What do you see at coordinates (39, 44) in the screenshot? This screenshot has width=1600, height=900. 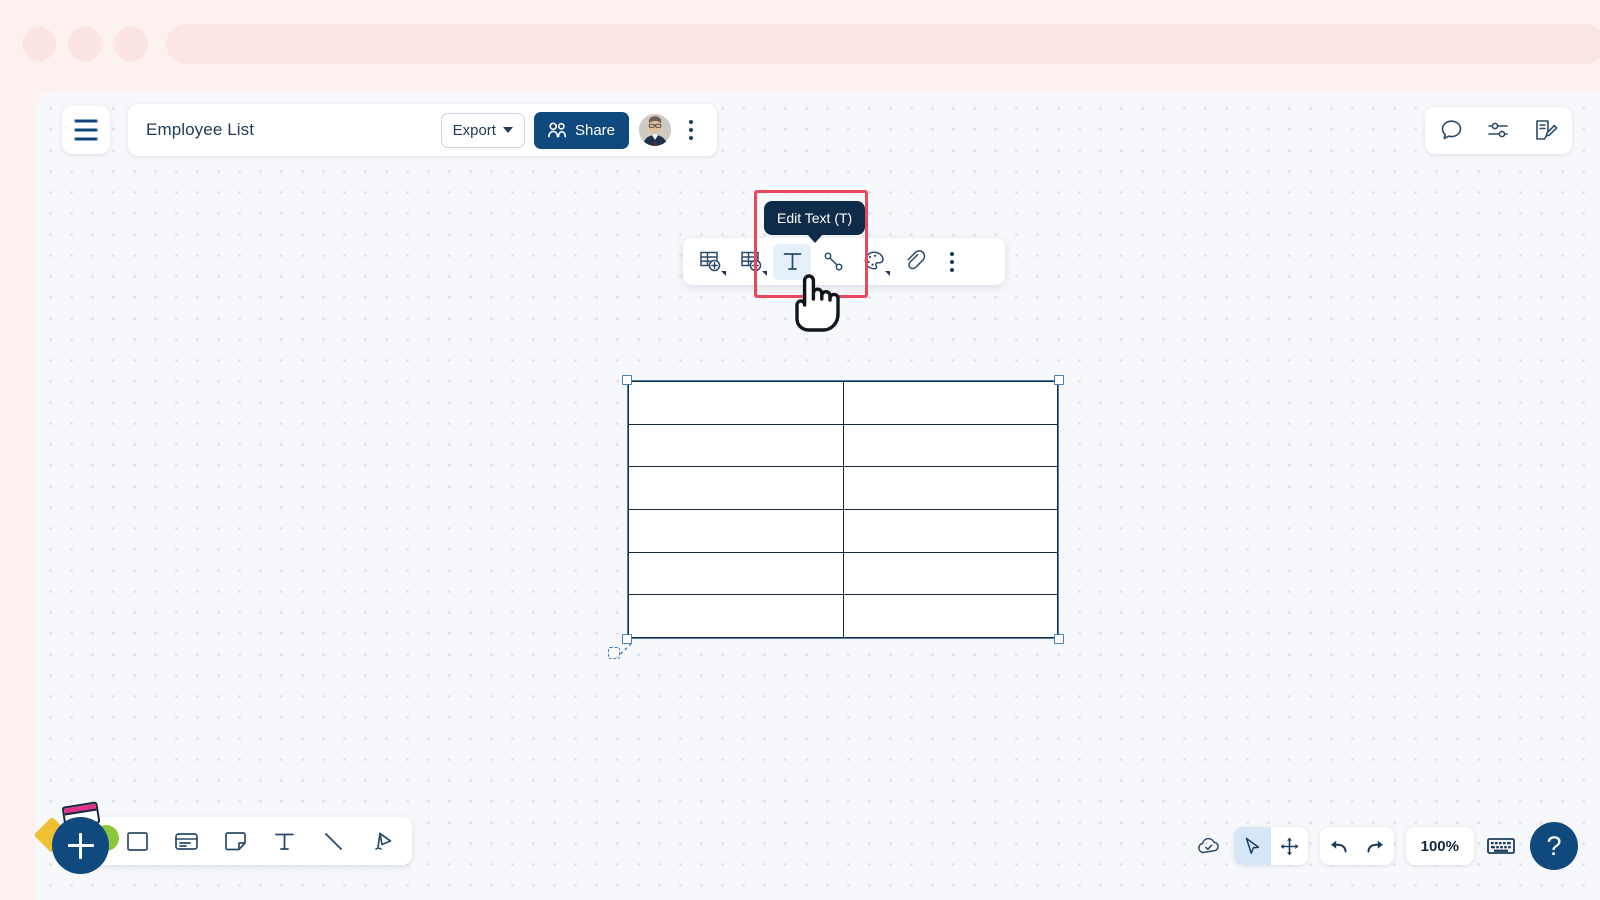 I see `window-dot-close` at bounding box center [39, 44].